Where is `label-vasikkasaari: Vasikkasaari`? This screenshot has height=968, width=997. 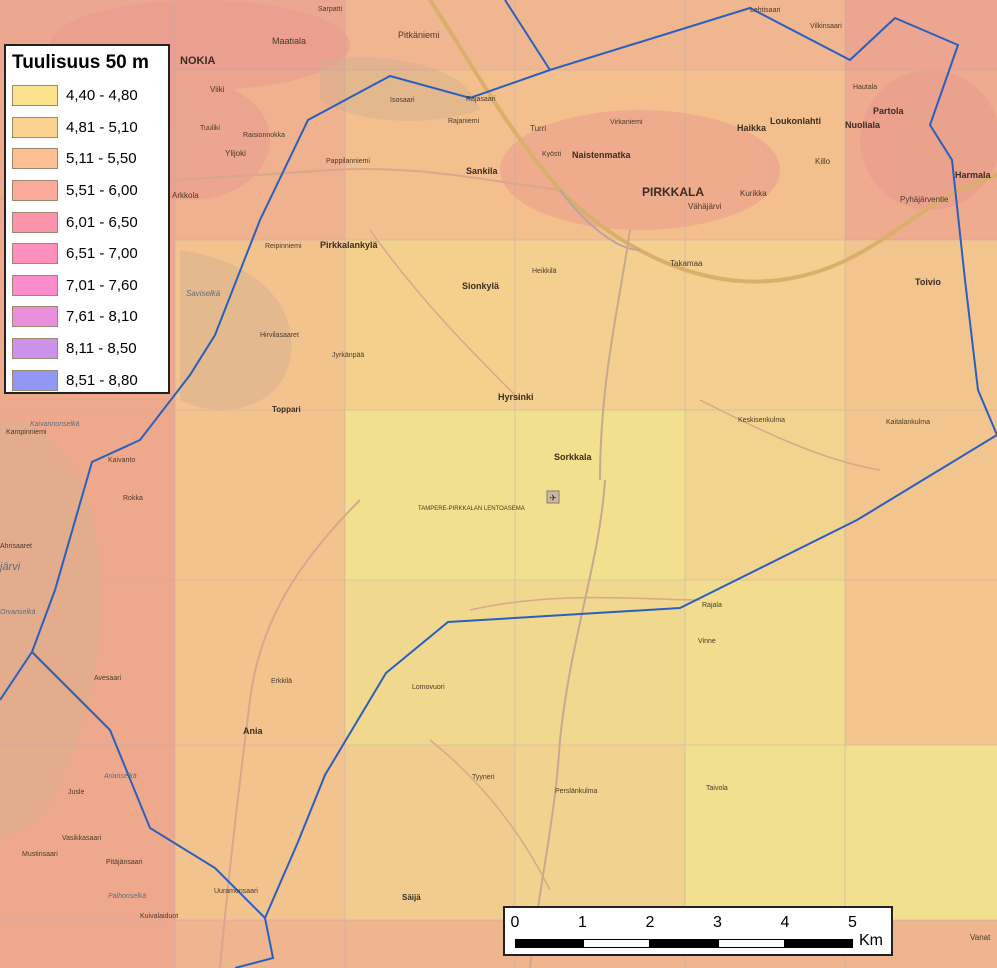 label-vasikkasaari: Vasikkasaari is located at coordinates (82, 838).